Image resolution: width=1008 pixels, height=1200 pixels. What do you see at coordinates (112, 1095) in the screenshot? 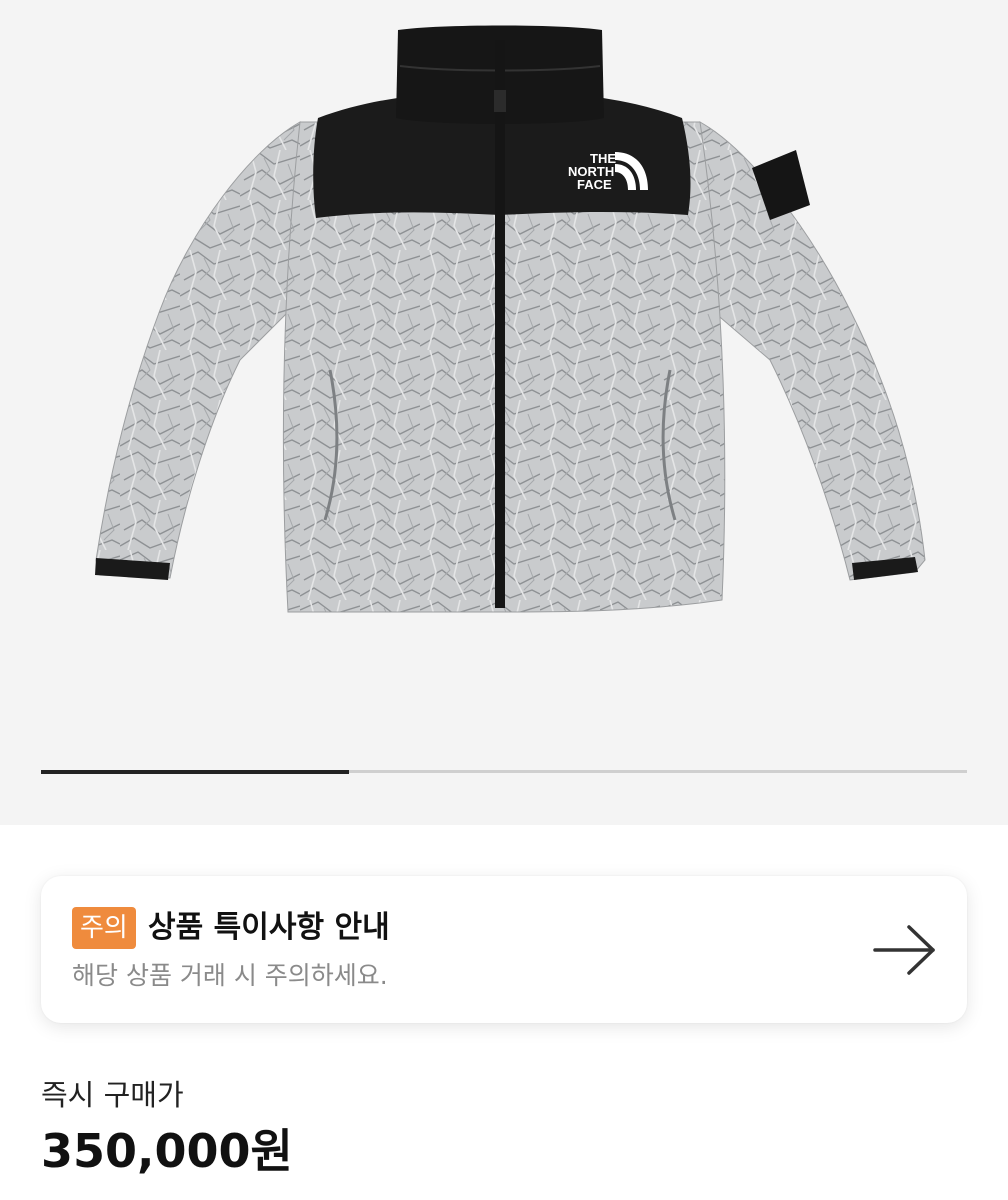
I see `instant-buy-price-label: 즉시 구매가` at bounding box center [112, 1095].